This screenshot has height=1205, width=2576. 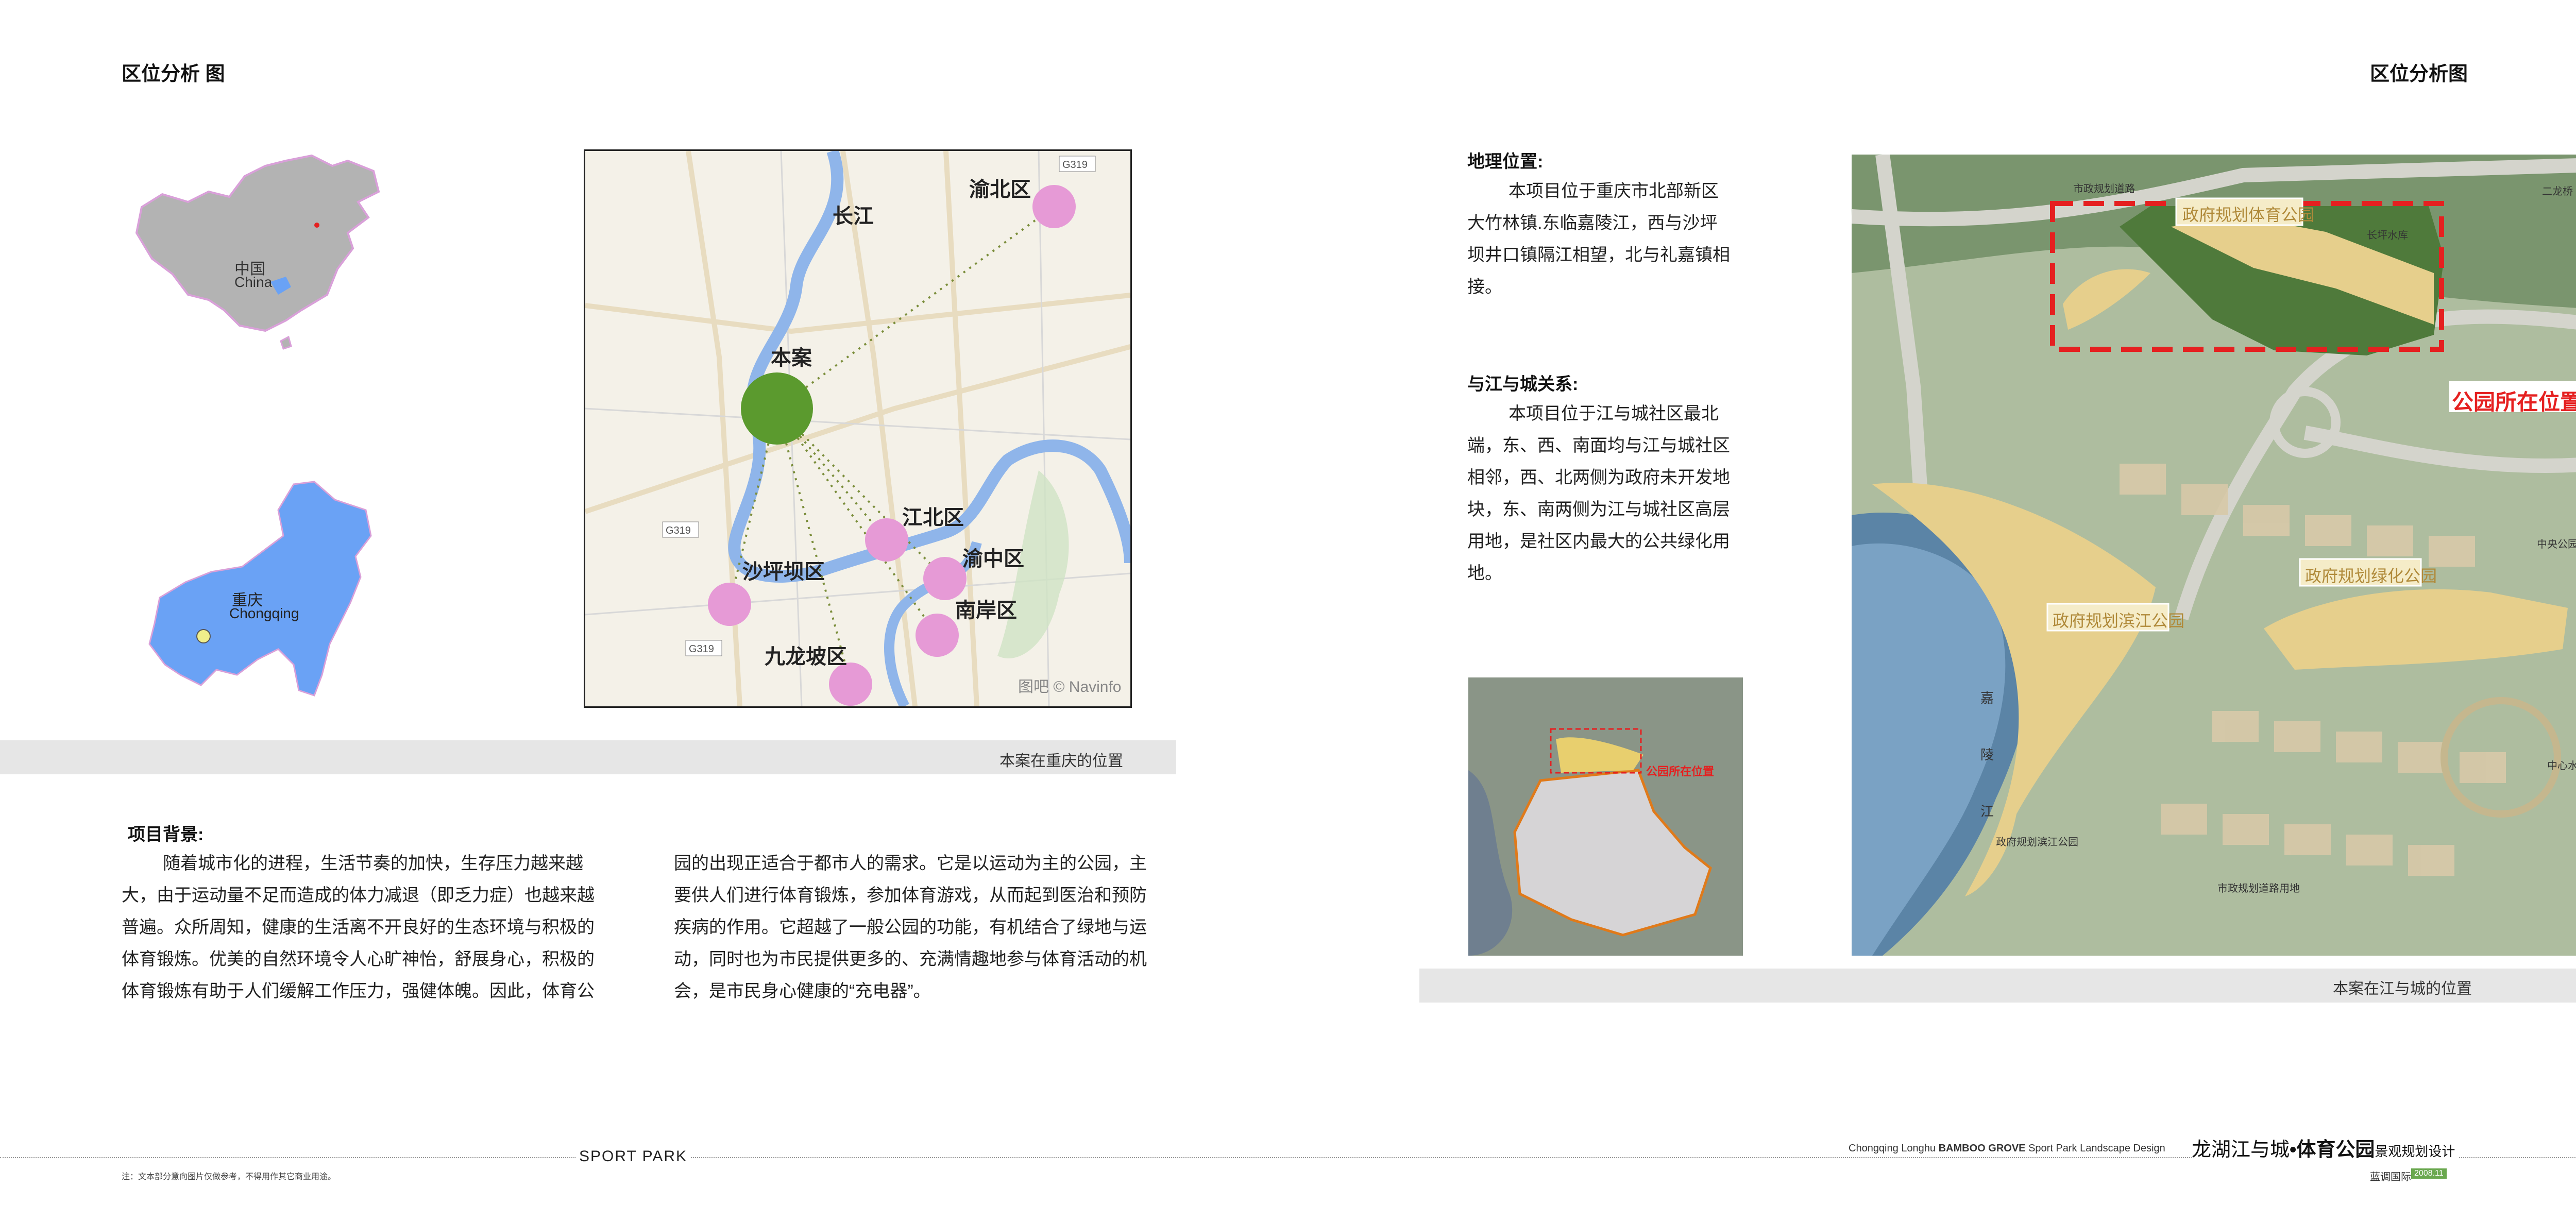 I want to click on road-badge-3: G319, so click(x=701, y=649).